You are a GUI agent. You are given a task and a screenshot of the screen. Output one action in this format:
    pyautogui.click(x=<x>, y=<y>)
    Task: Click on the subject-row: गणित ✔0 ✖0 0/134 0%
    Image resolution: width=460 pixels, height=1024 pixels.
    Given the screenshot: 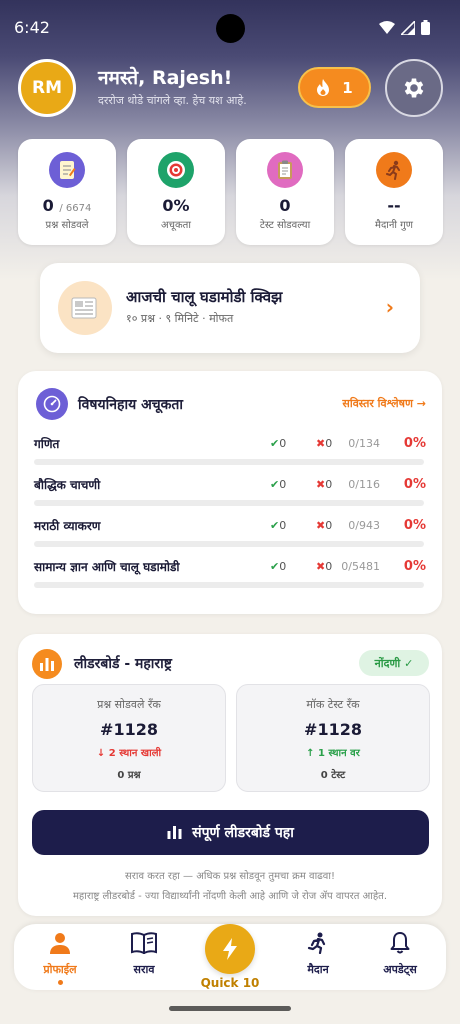 What is the action you would take?
    pyautogui.click(x=230, y=453)
    